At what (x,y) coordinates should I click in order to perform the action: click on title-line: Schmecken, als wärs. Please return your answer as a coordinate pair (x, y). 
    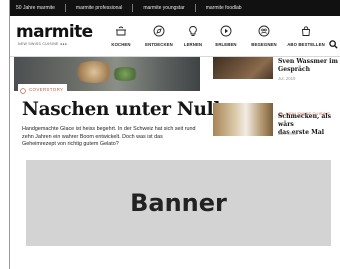
    Looking at the image, I should click on (305, 120).